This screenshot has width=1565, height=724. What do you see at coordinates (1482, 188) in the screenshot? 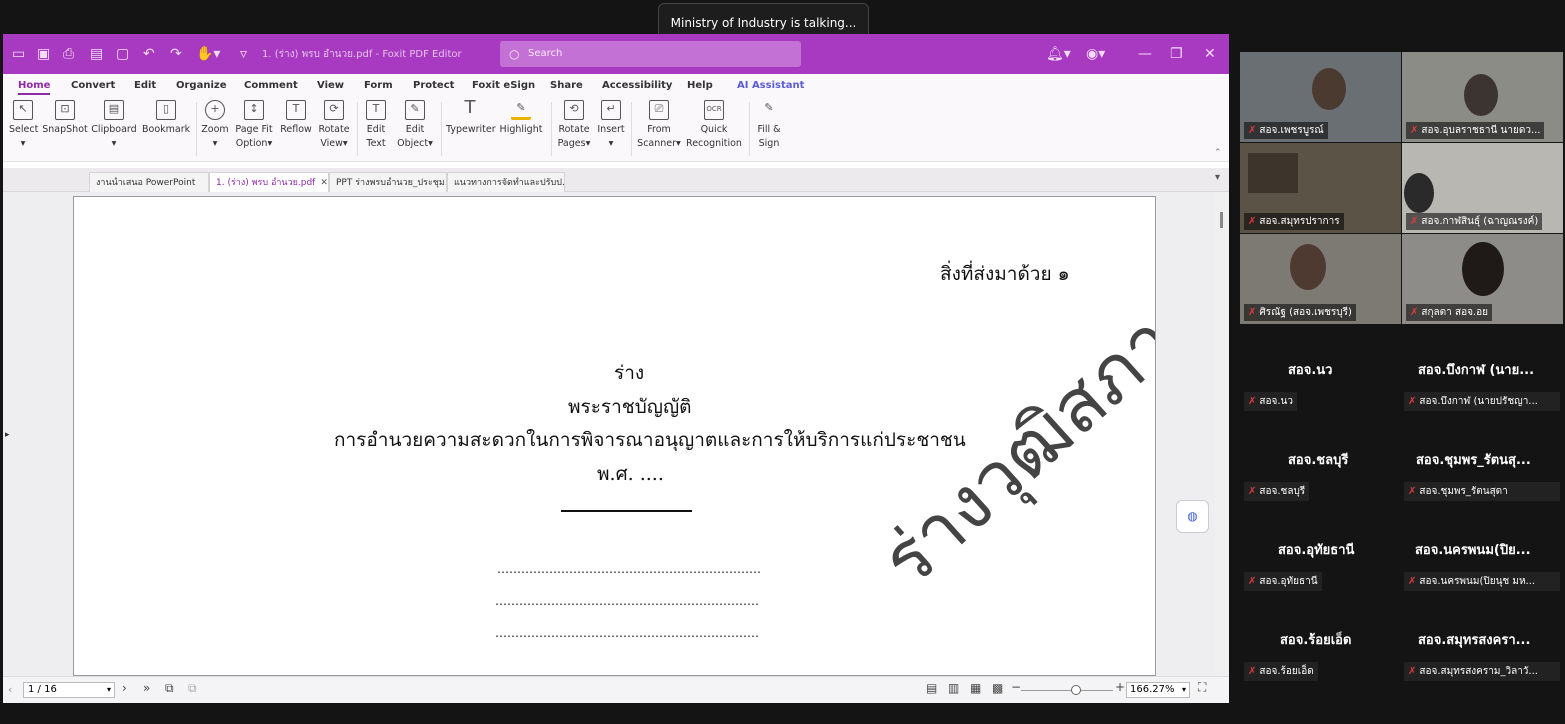
I see `participant-video-tile: ✗ สอจ.กาฬสินธุ์ (ฉาญณรงค์)` at bounding box center [1482, 188].